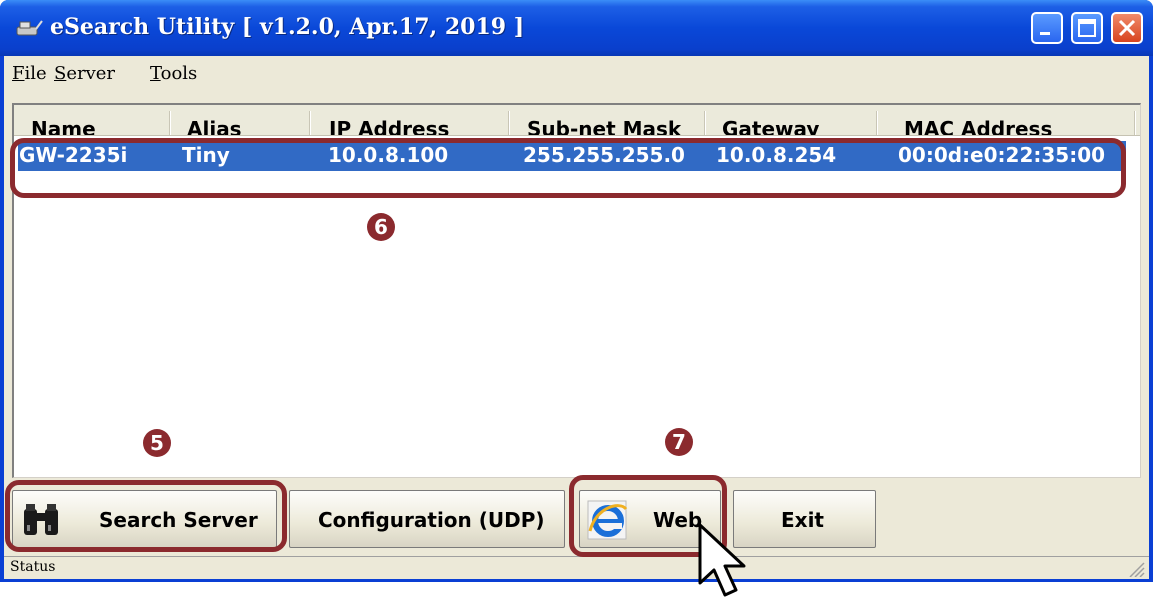 The width and height of the screenshot is (1153, 612). Describe the element at coordinates (29, 73) in the screenshot. I see `menu-file: File` at that location.